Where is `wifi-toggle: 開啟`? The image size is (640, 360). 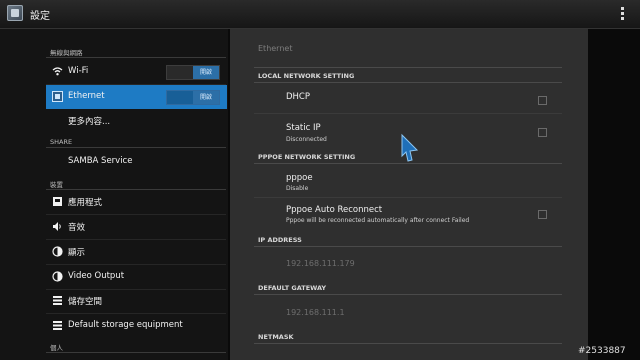 wifi-toggle: 開啟 is located at coordinates (193, 72).